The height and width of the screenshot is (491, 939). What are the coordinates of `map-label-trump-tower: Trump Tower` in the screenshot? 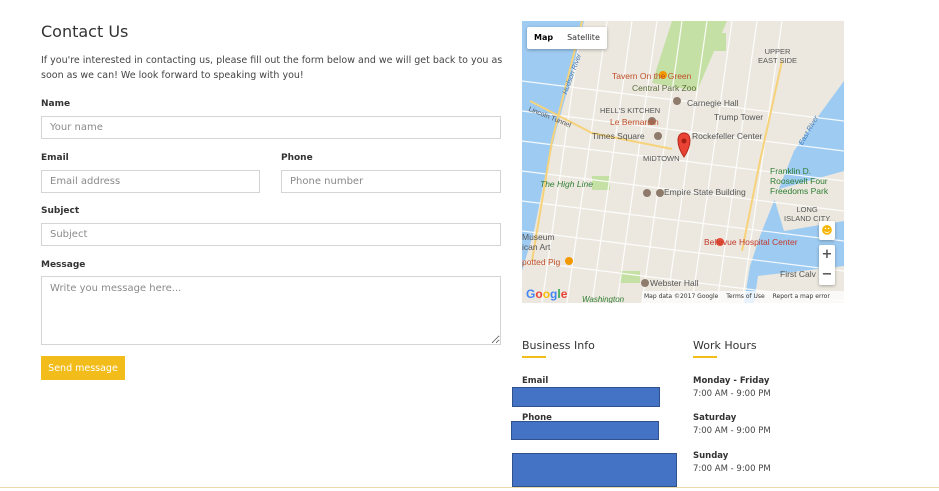 It's located at (739, 117).